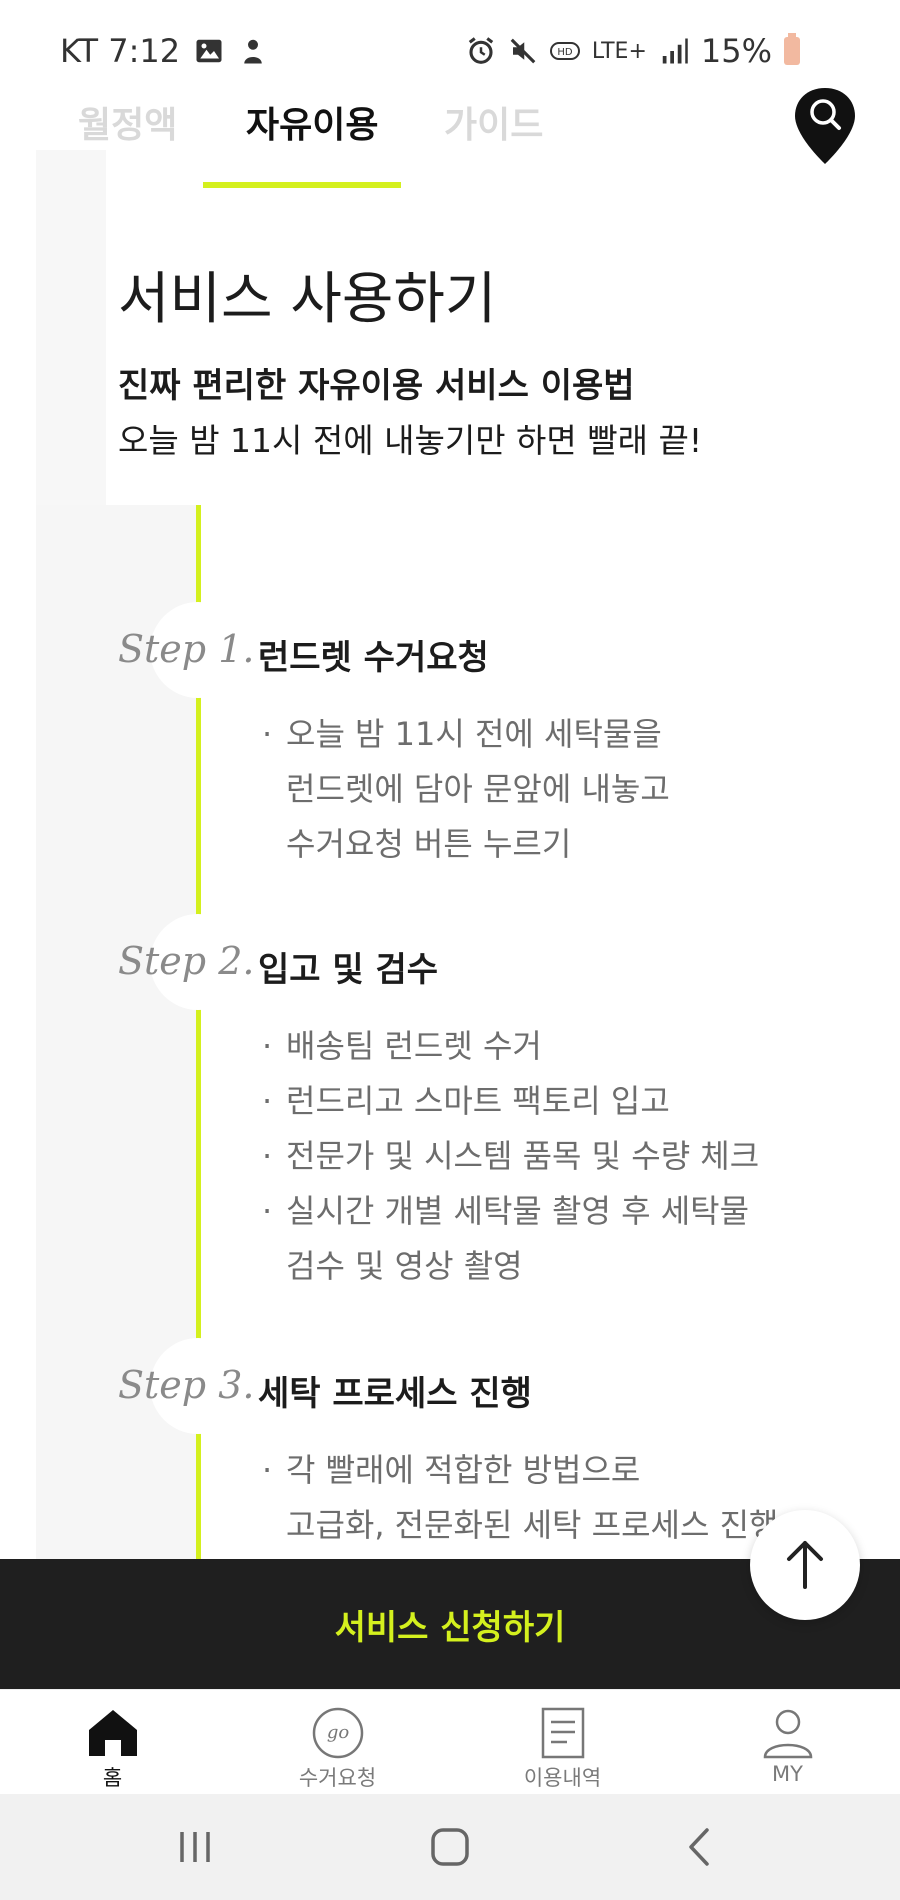  What do you see at coordinates (376, 386) in the screenshot?
I see `page-subtitle: 진짜 편리한 자유이용 서비스 이용법` at bounding box center [376, 386].